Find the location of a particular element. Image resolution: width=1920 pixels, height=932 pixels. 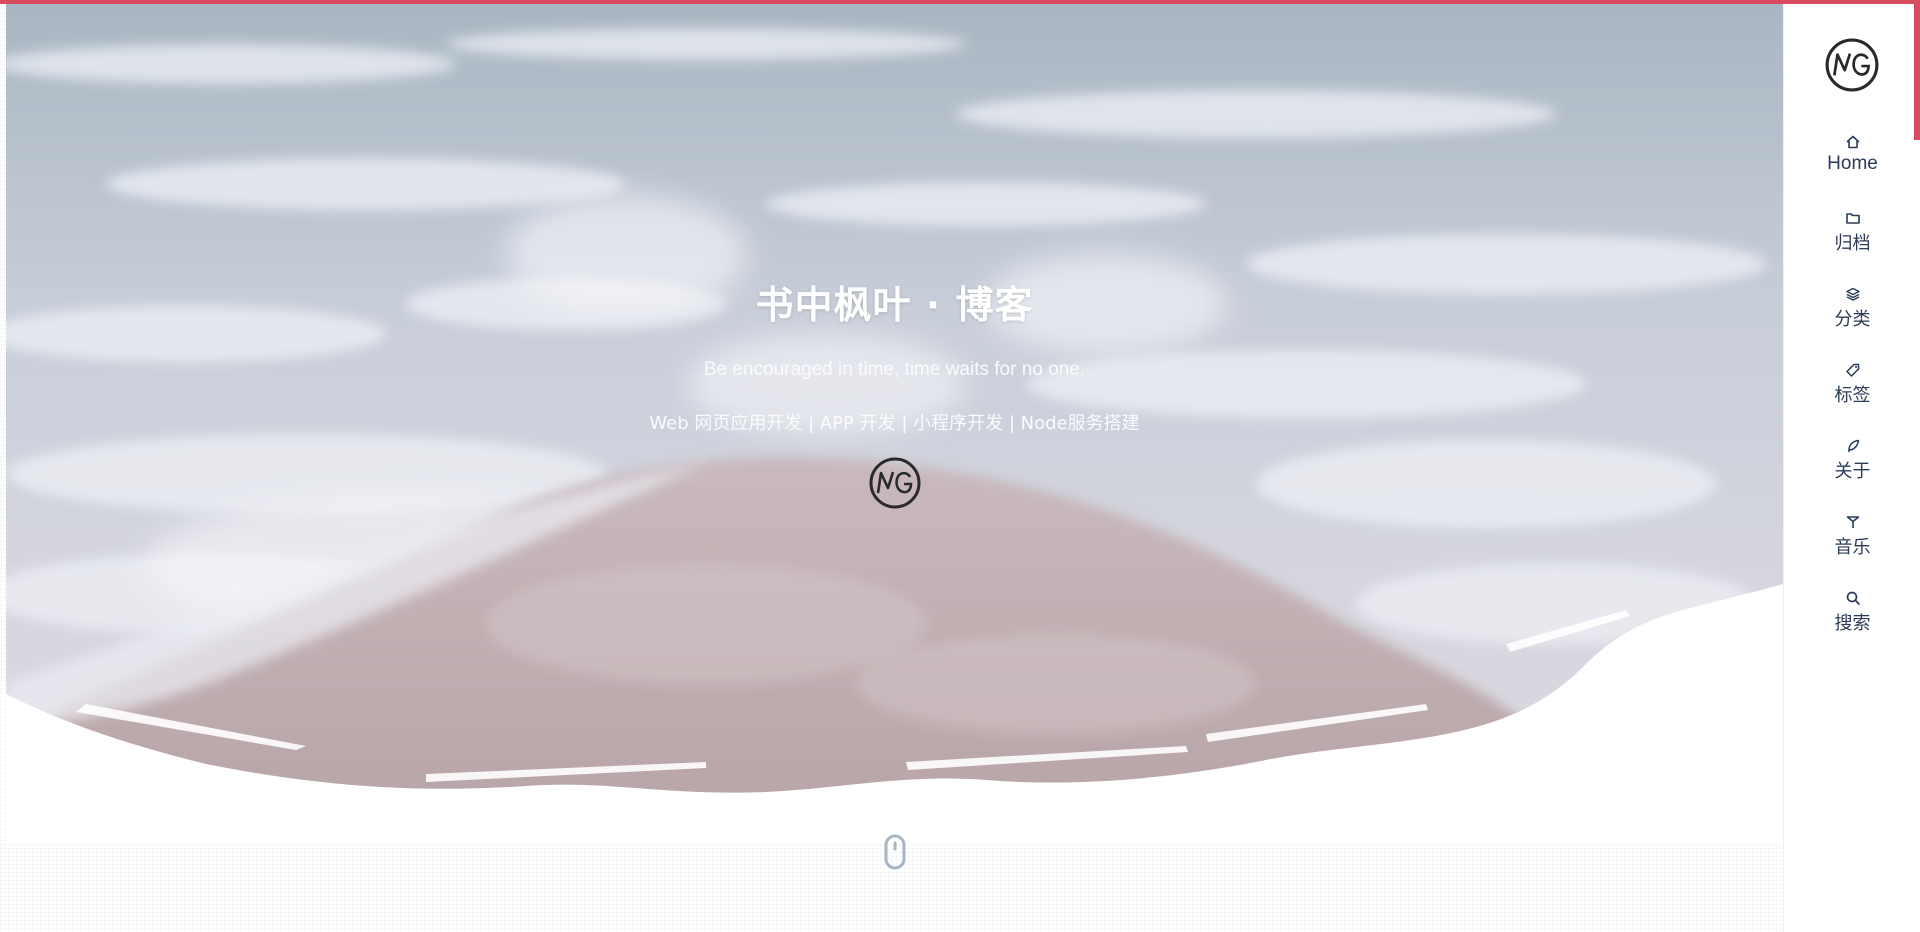

site-subtitle: Web 网页应用开发 | APP 开发 | 小程序开发 | Node服务搭建 is located at coordinates (894, 423).